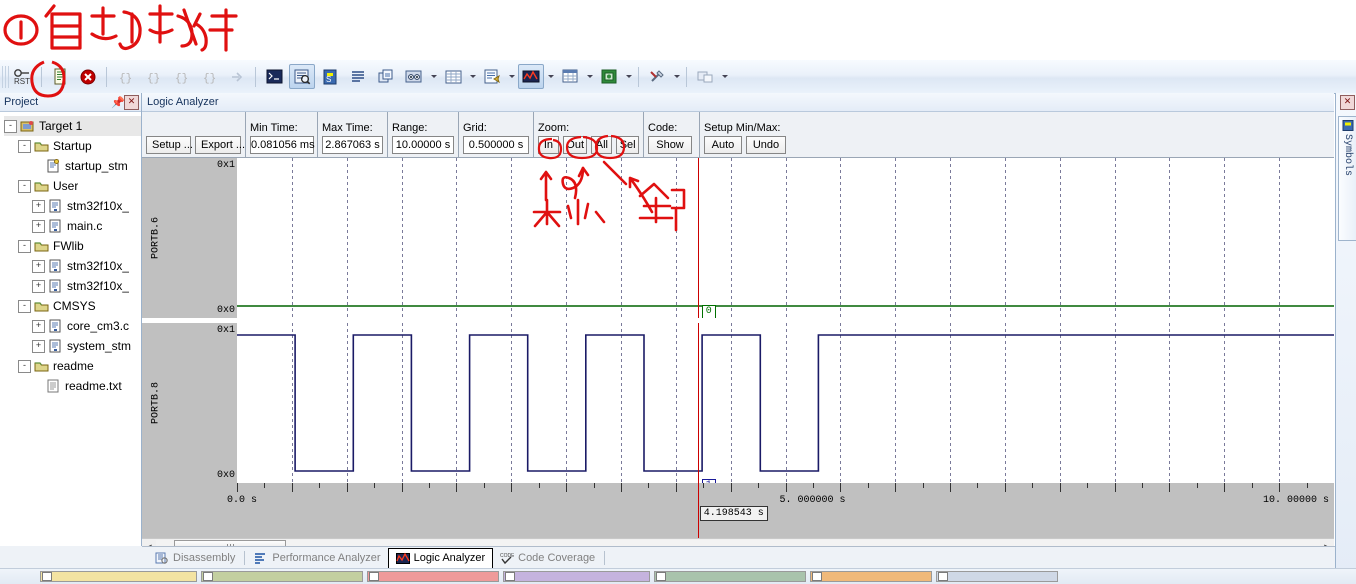 The image size is (1356, 584). Describe the element at coordinates (386, 76) in the screenshot. I see `call-stack-window-button` at that location.